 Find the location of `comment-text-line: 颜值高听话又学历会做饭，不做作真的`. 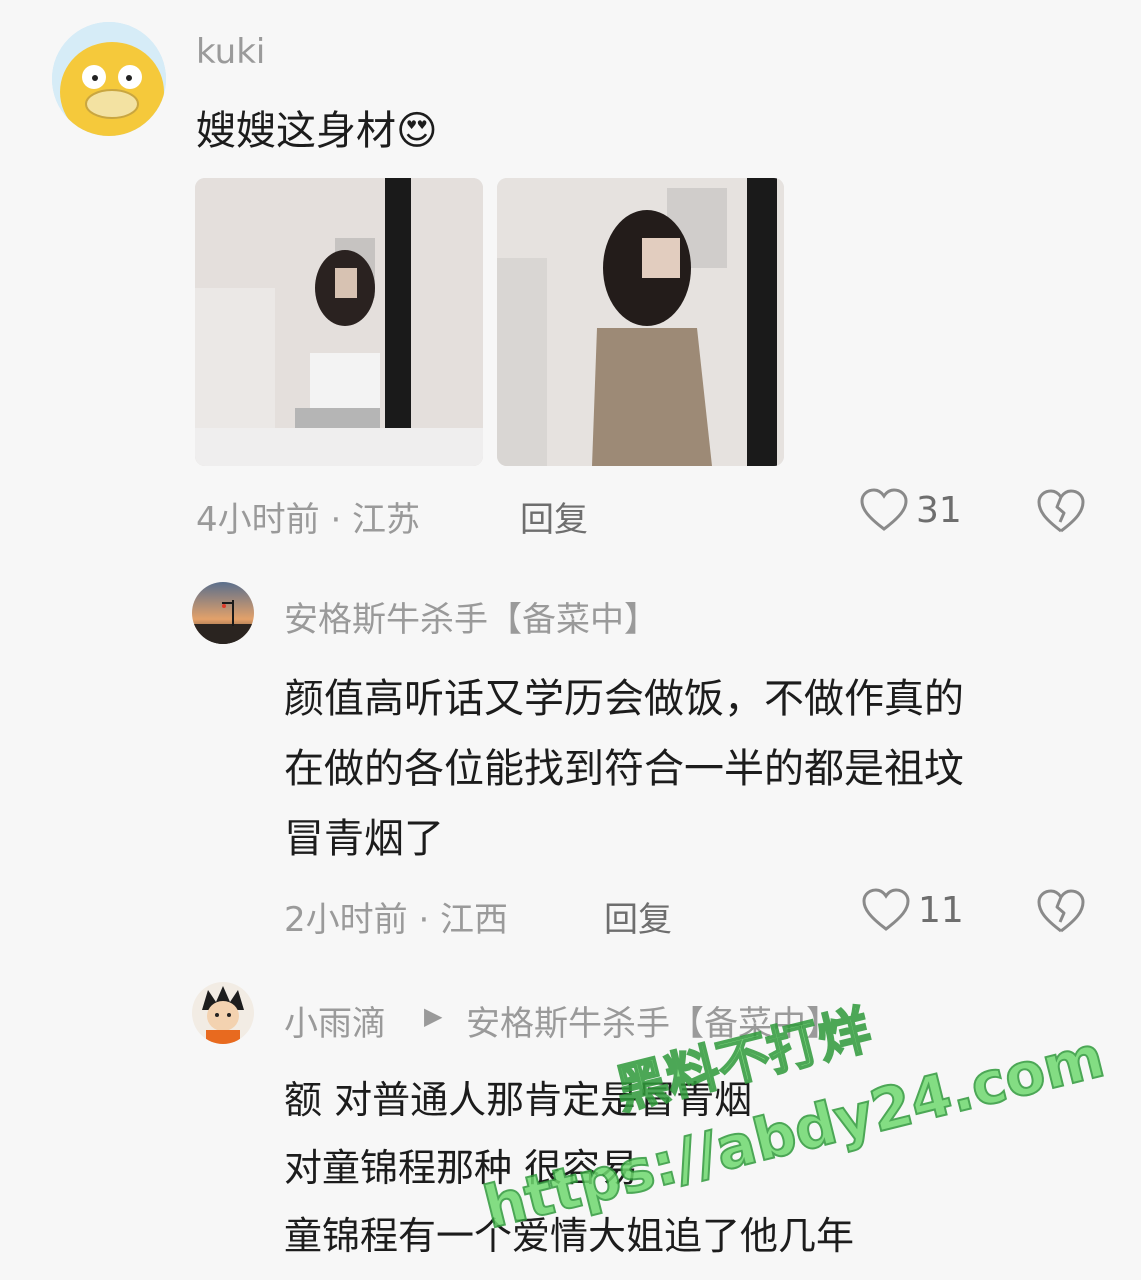

comment-text-line: 颜值高听话又学历会做饭，不做作真的 is located at coordinates (624, 699).